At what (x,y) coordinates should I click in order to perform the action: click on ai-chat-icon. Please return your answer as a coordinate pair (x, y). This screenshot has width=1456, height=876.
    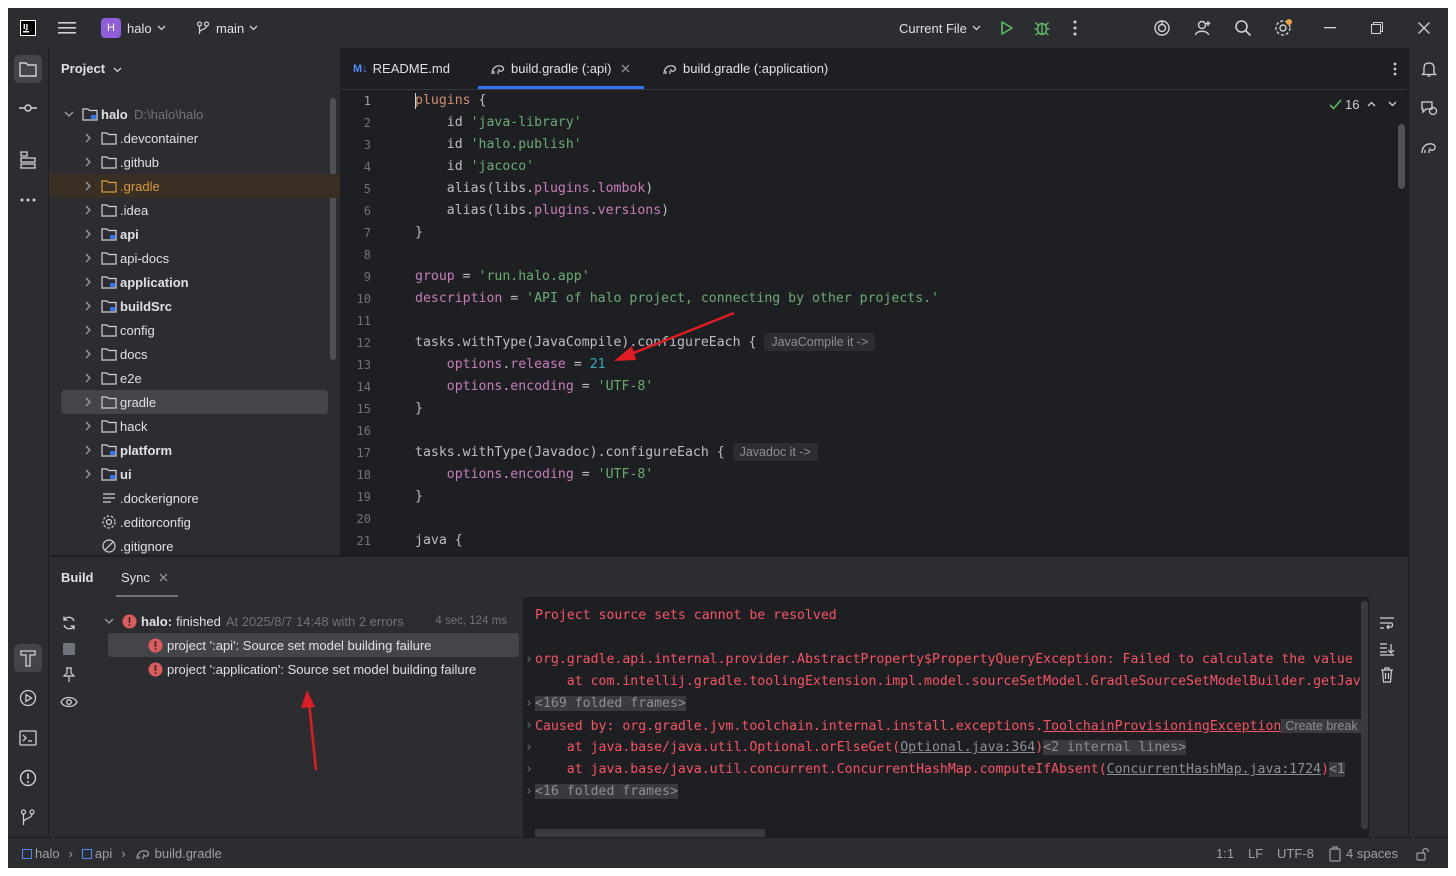
    Looking at the image, I should click on (1429, 108).